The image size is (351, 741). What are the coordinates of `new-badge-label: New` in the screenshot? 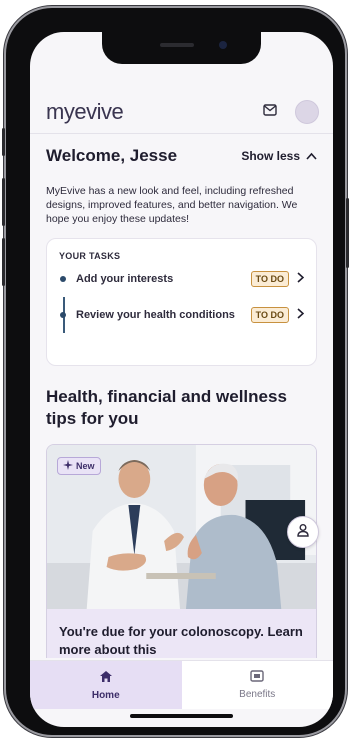 It's located at (85, 466).